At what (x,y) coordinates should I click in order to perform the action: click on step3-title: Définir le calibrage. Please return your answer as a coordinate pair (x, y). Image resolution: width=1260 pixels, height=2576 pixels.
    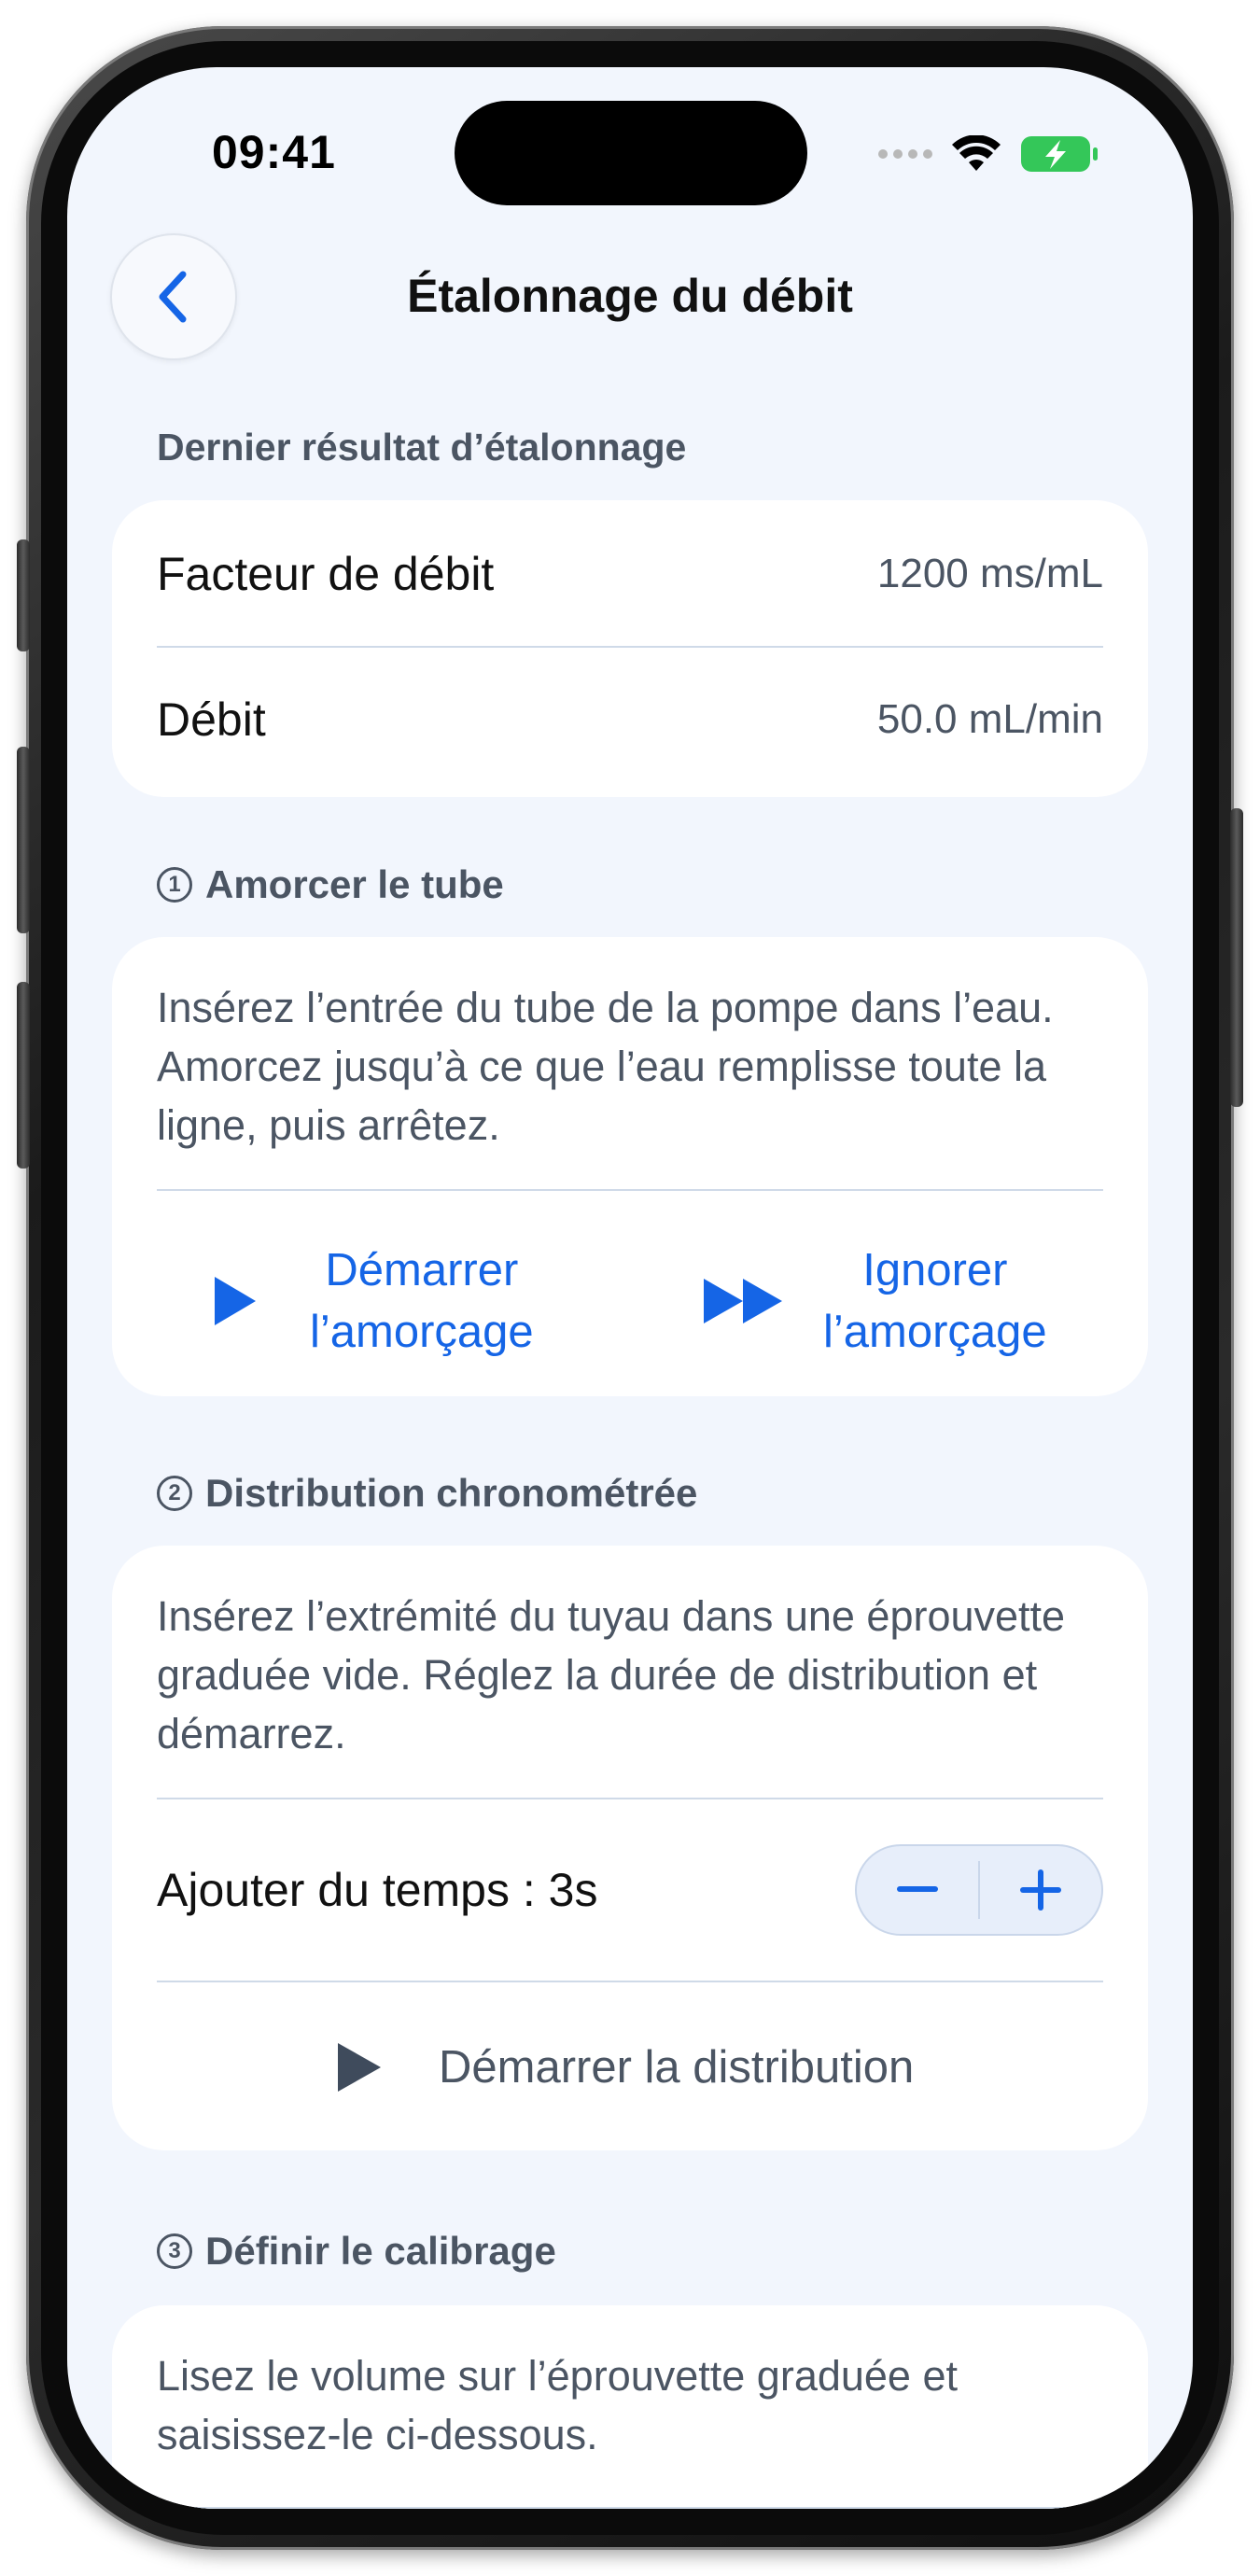
    Looking at the image, I should click on (380, 2251).